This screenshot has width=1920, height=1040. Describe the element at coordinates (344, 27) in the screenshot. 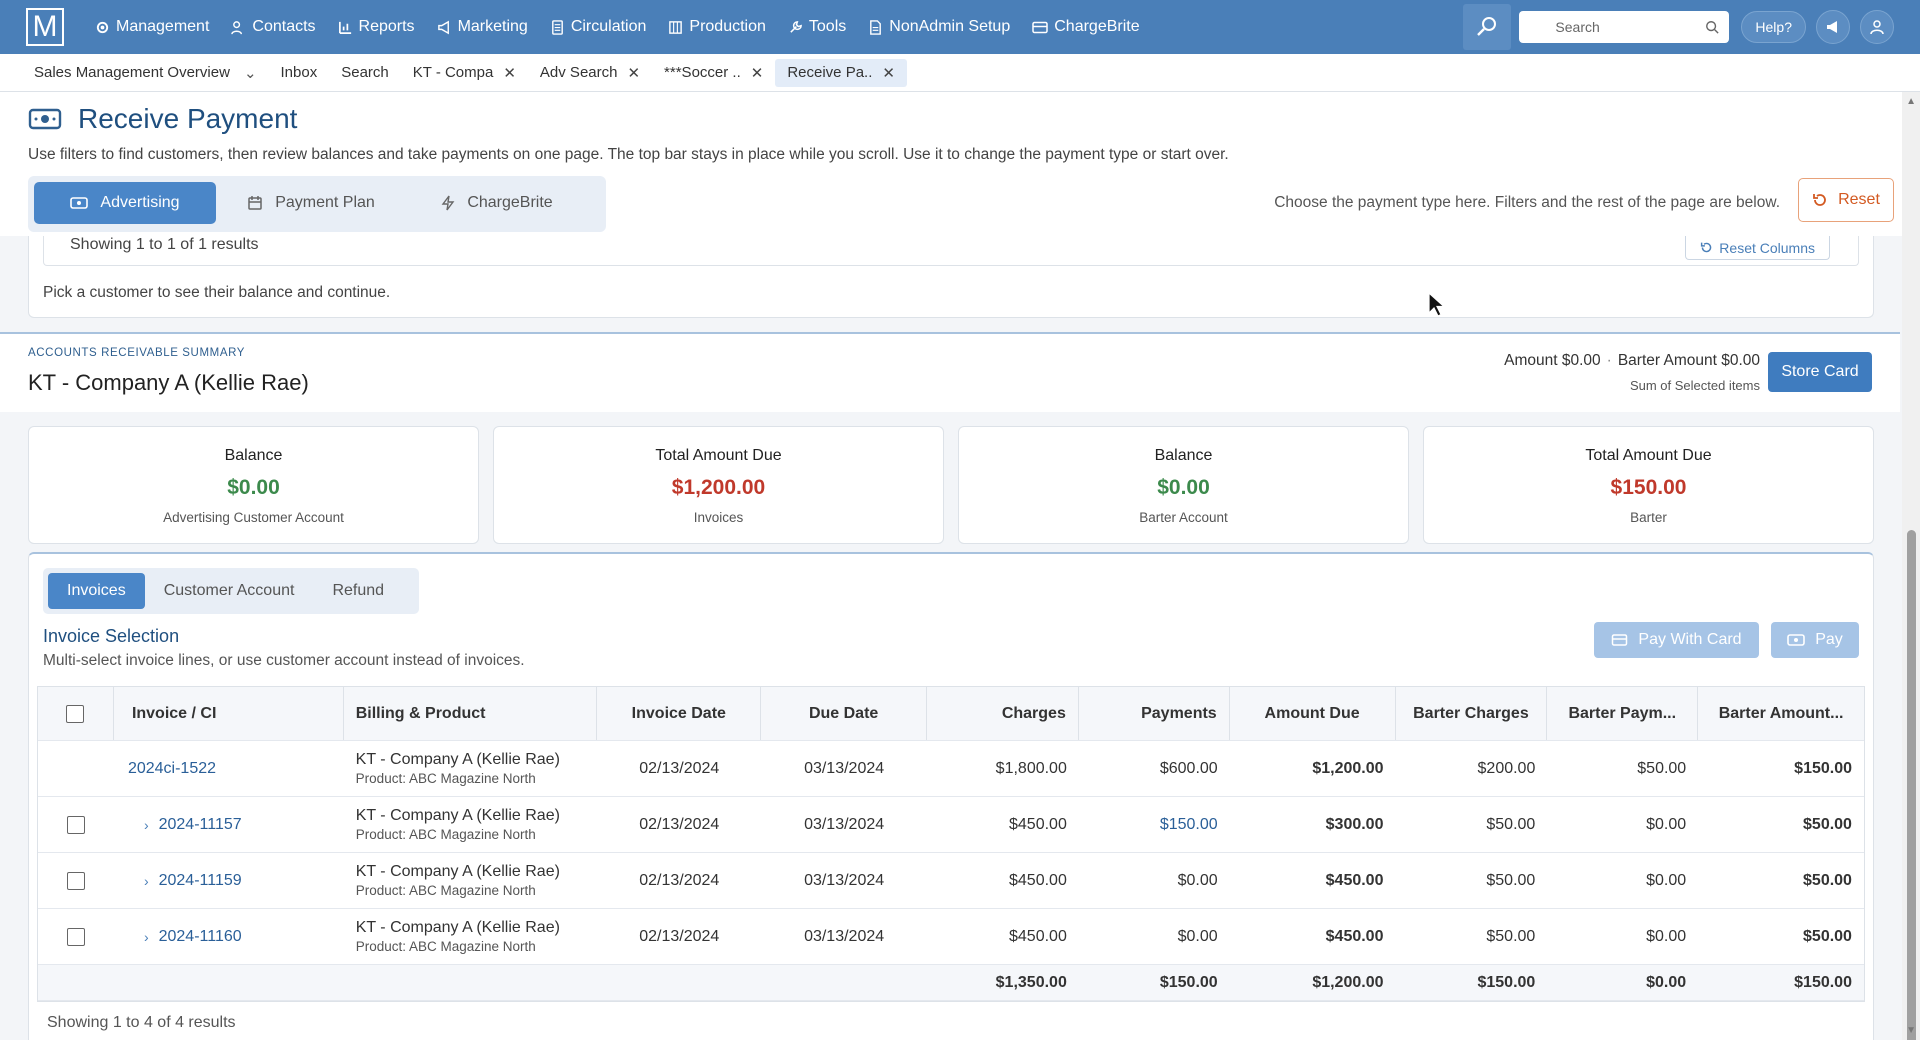

I see `chart-icon` at that location.